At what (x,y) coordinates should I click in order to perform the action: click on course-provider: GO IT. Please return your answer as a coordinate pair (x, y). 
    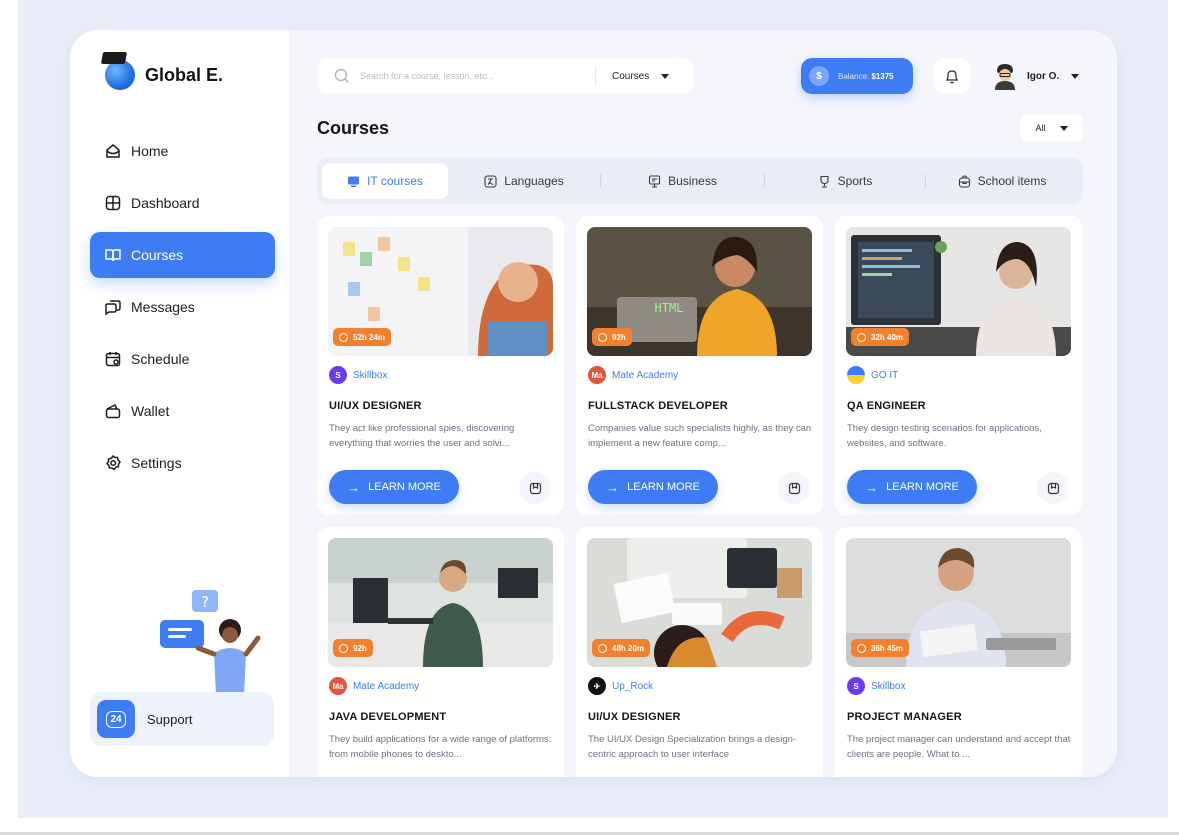
    Looking at the image, I should click on (872, 375).